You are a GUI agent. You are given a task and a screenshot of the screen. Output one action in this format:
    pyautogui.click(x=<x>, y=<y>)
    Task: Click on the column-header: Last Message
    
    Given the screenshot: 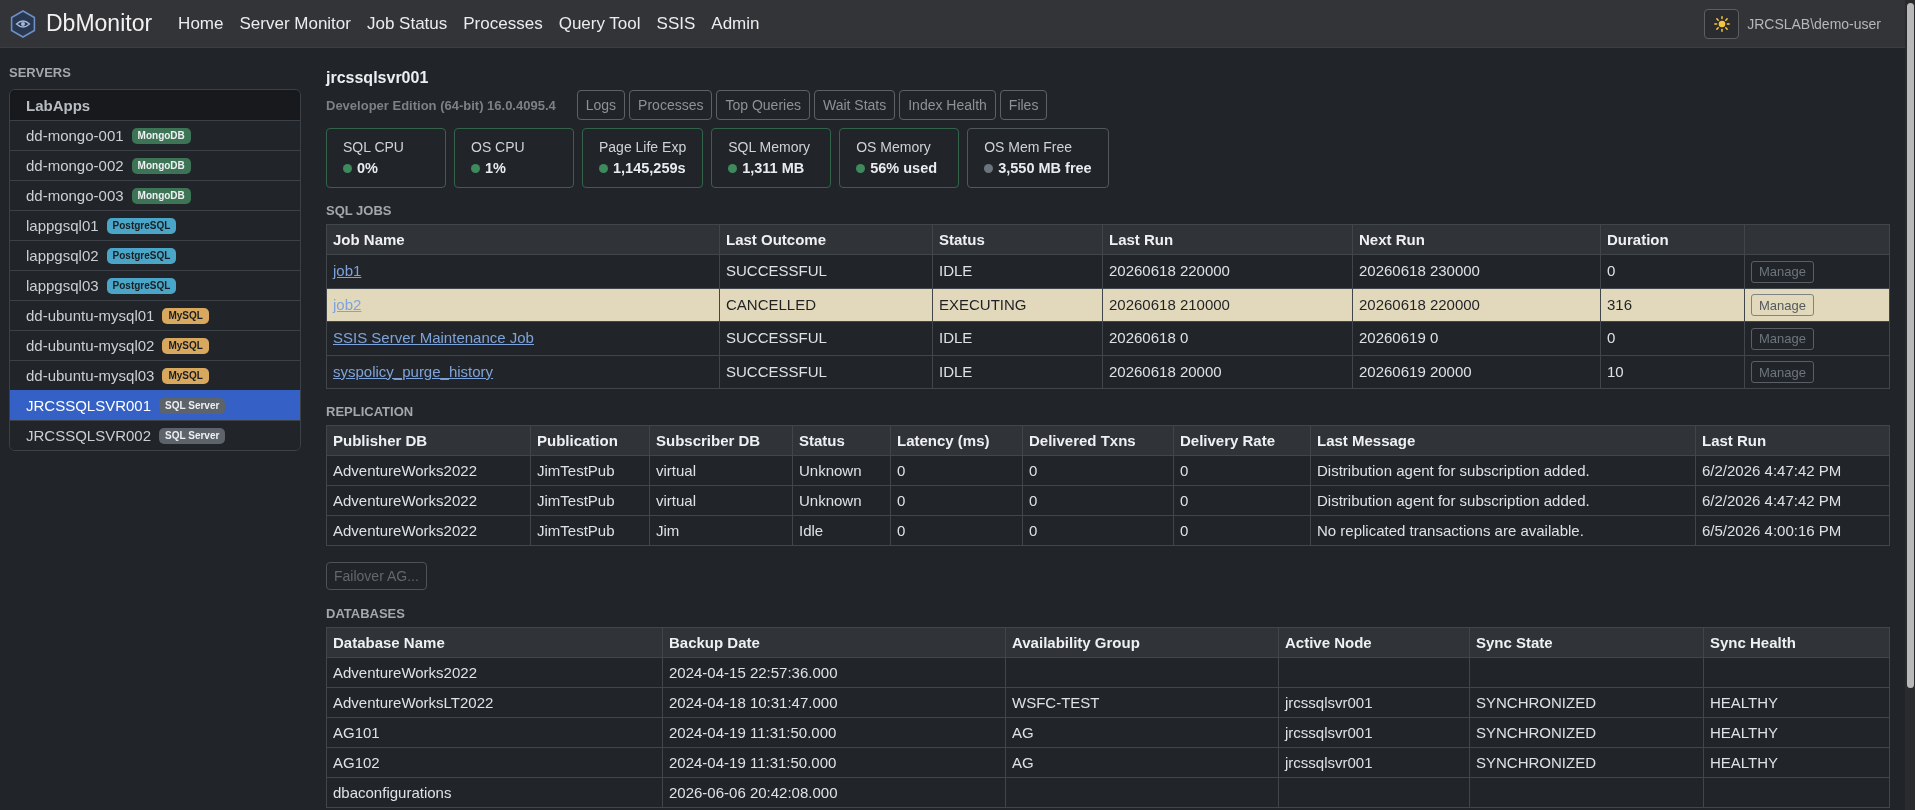 What is the action you would take?
    pyautogui.click(x=1503, y=440)
    